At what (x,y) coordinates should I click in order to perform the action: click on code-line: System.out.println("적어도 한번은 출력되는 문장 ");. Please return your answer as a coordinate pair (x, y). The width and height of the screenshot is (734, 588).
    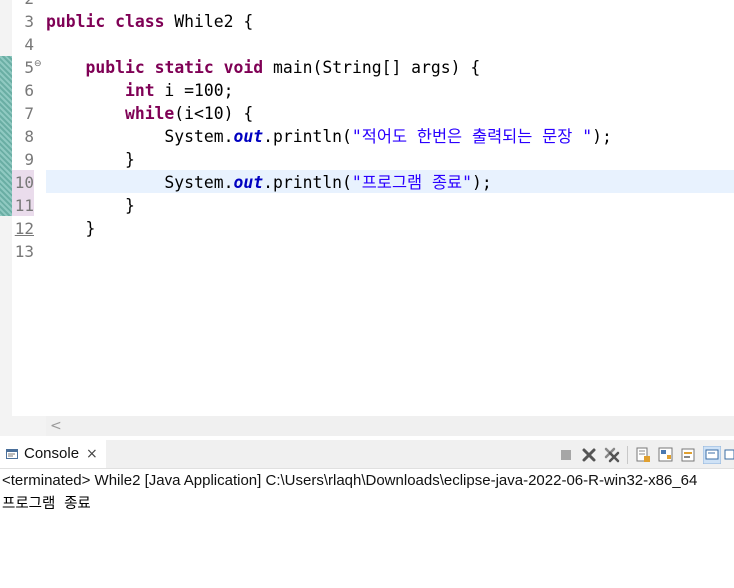
    Looking at the image, I should click on (329, 136).